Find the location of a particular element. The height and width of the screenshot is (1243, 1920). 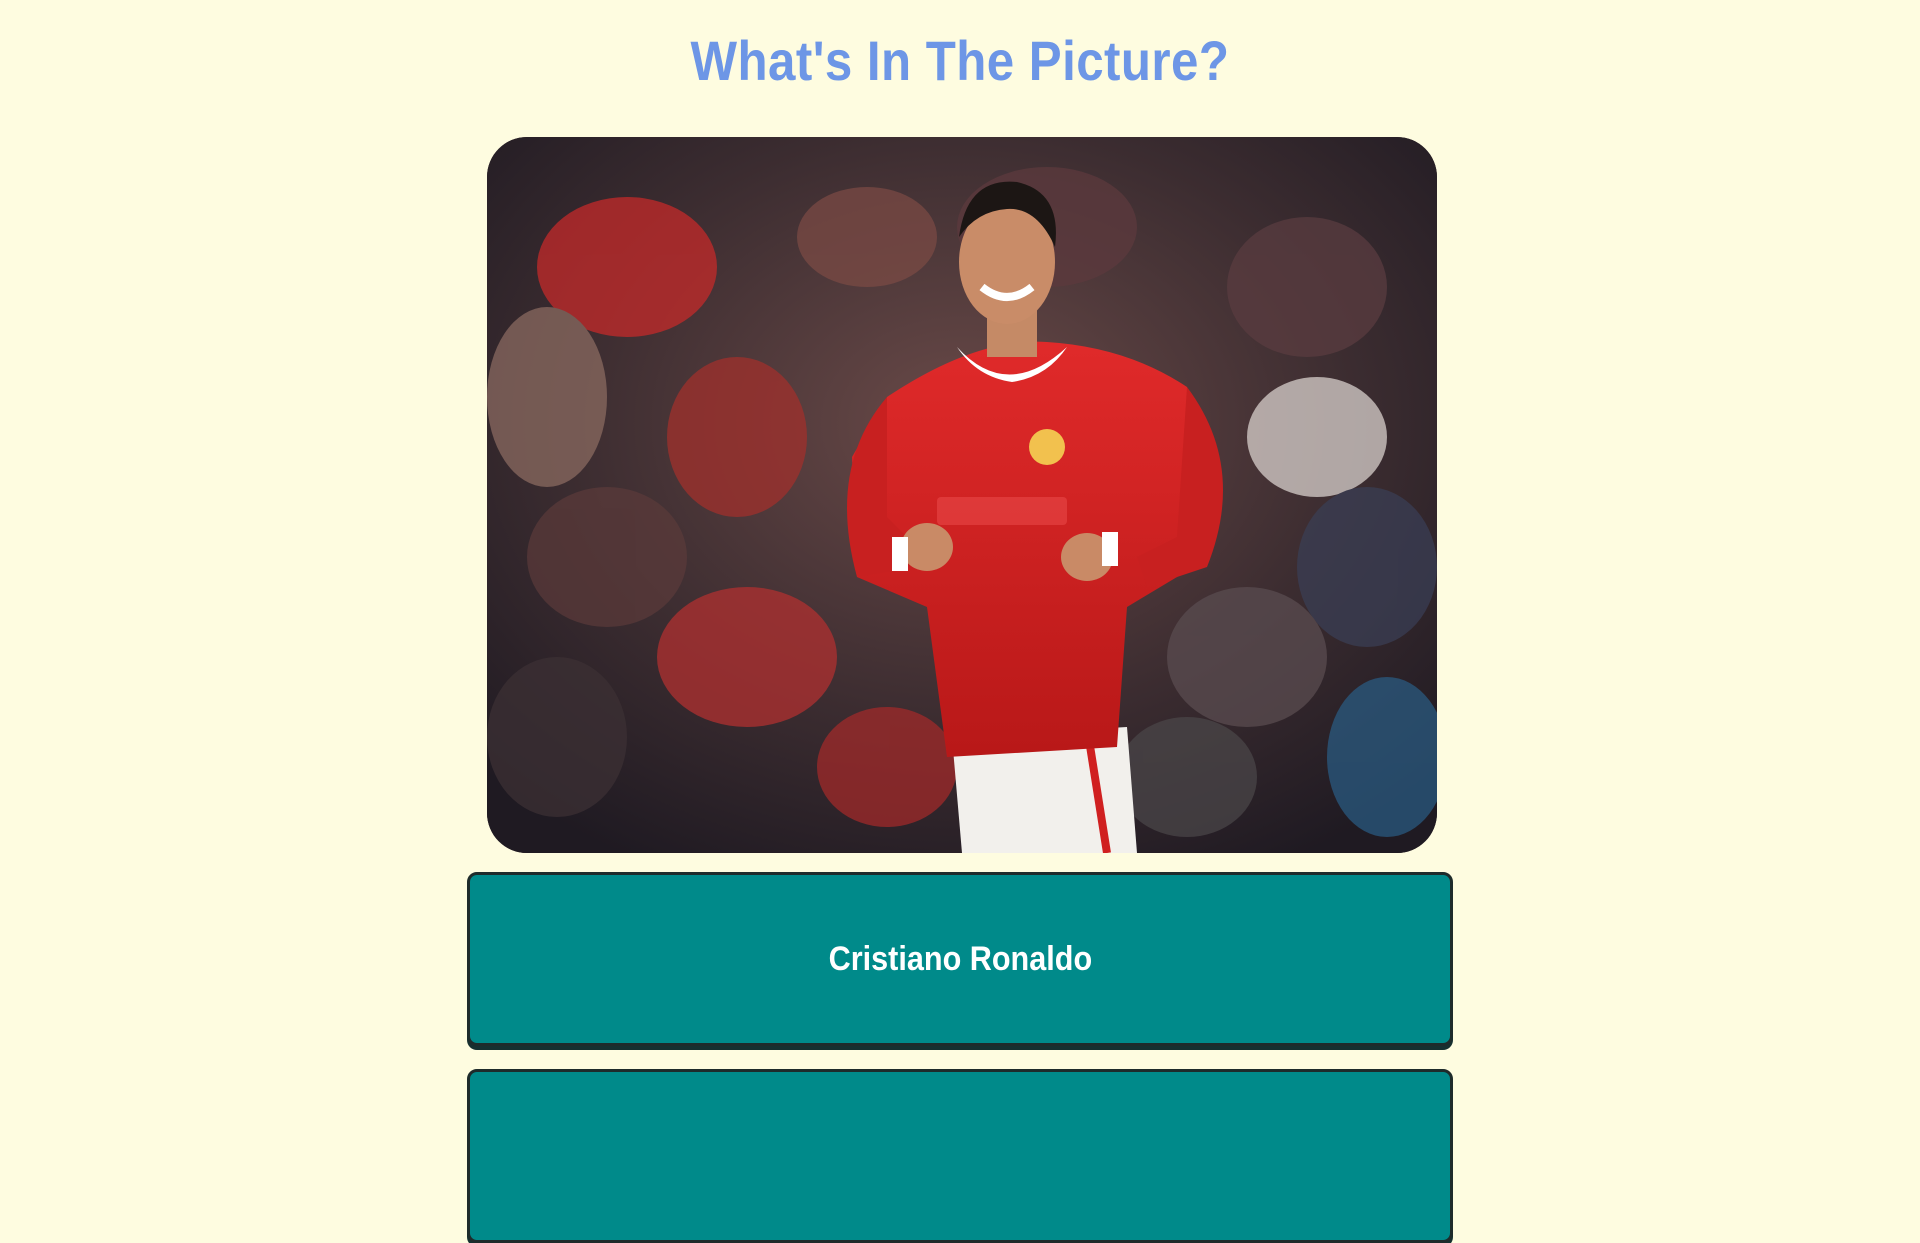

page-title: What's In The Picture? is located at coordinates (960, 60).